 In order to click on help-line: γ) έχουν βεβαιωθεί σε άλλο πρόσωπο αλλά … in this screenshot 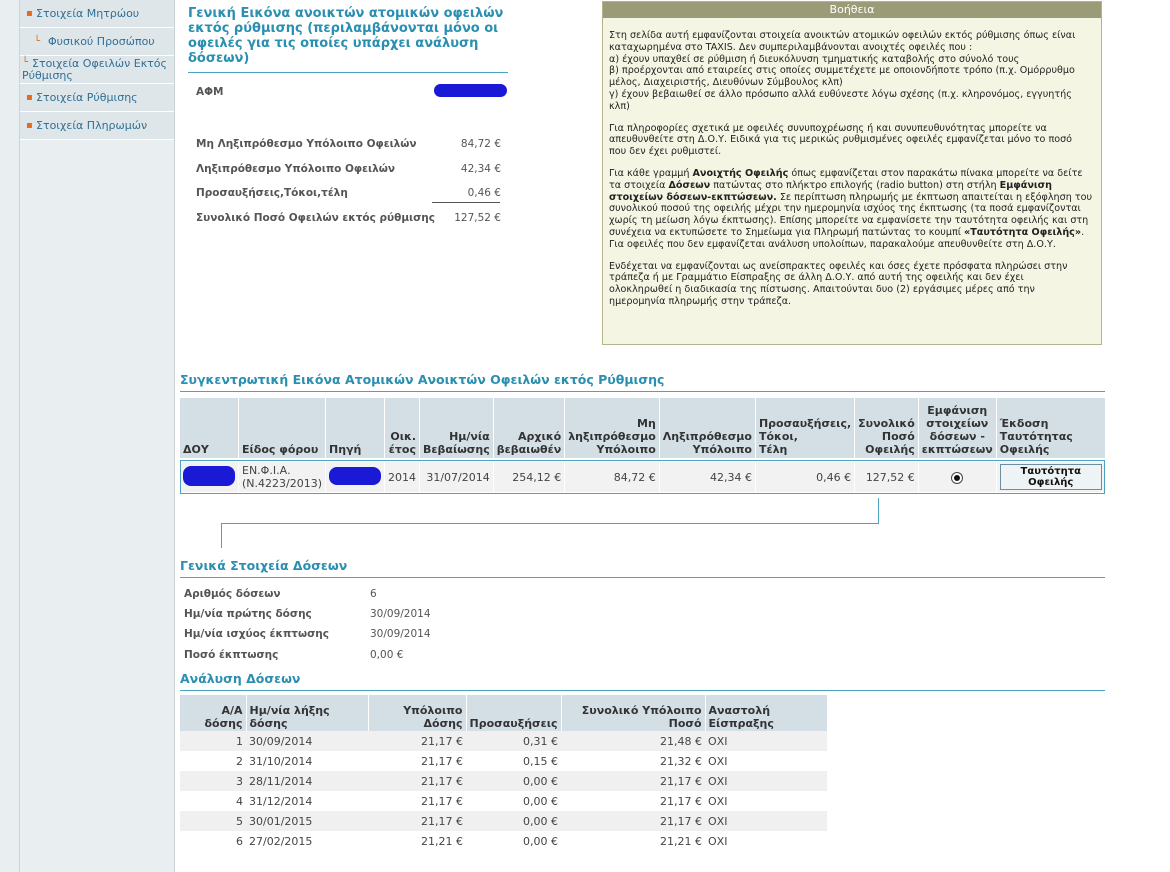, I will do `click(840, 94)`.